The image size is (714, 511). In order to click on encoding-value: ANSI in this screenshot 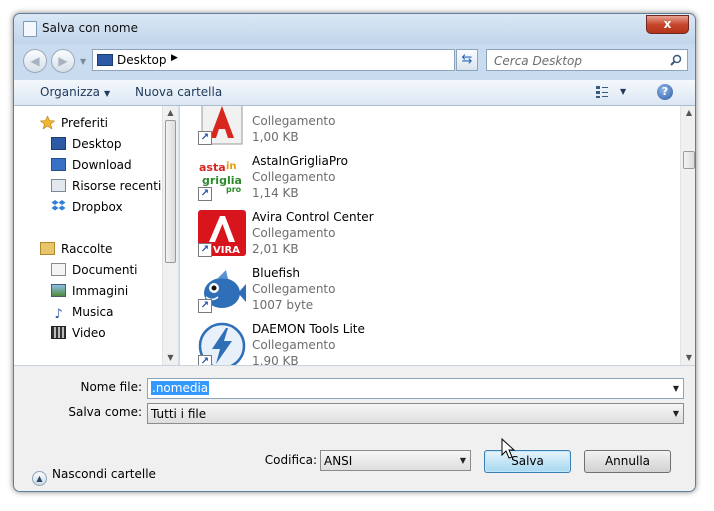, I will do `click(338, 461)`.